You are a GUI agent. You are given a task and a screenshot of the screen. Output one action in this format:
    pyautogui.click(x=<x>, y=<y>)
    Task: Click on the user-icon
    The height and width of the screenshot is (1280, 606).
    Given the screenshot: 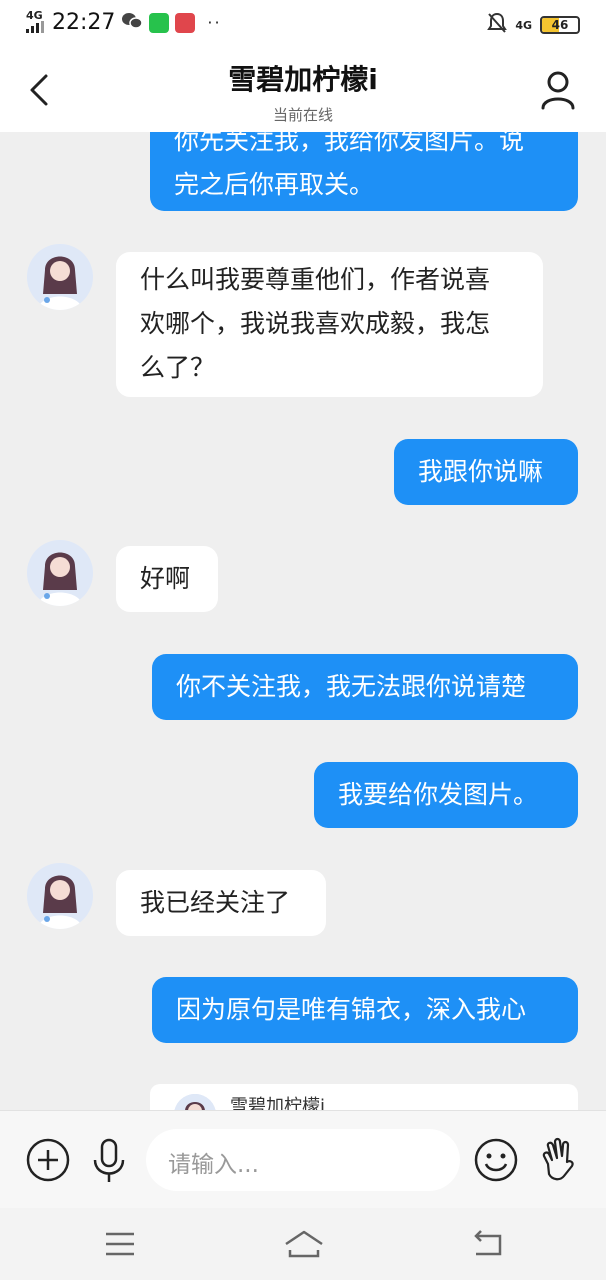 What is the action you would take?
    pyautogui.click(x=558, y=90)
    